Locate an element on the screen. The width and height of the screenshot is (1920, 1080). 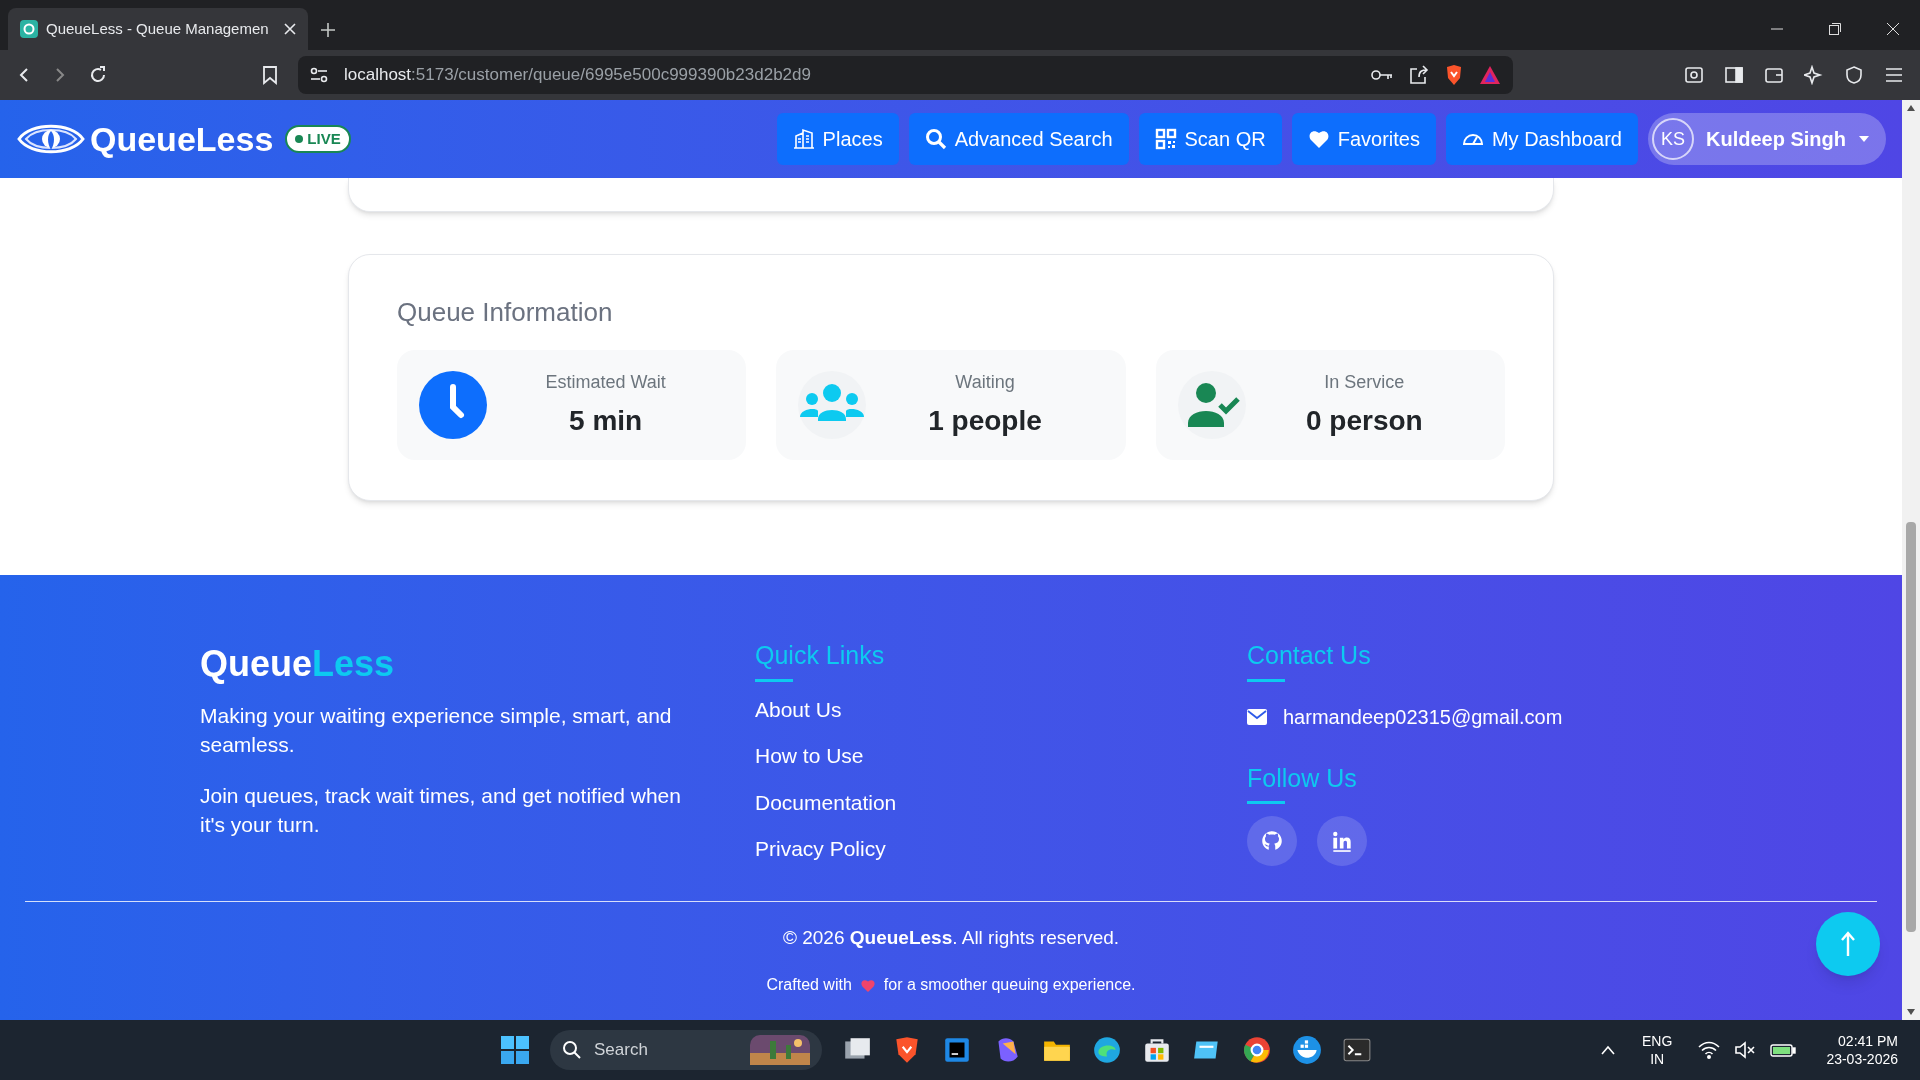
scroll-to-top-button is located at coordinates (1848, 944).